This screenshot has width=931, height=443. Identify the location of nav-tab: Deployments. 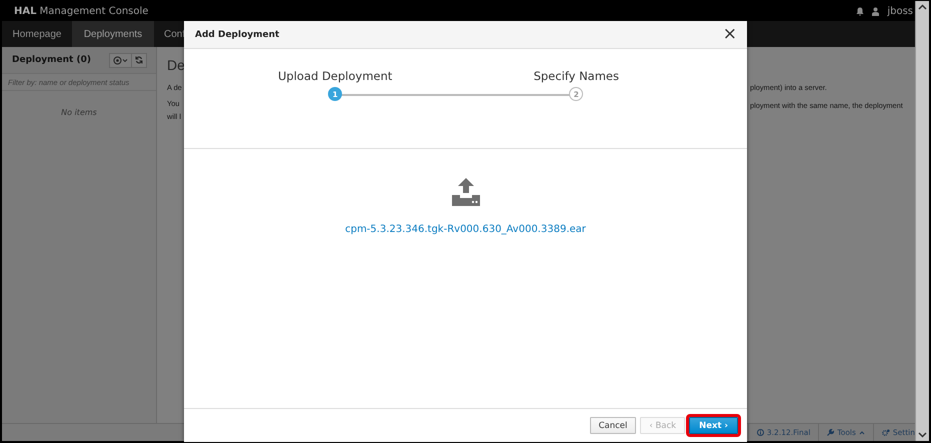
(113, 34).